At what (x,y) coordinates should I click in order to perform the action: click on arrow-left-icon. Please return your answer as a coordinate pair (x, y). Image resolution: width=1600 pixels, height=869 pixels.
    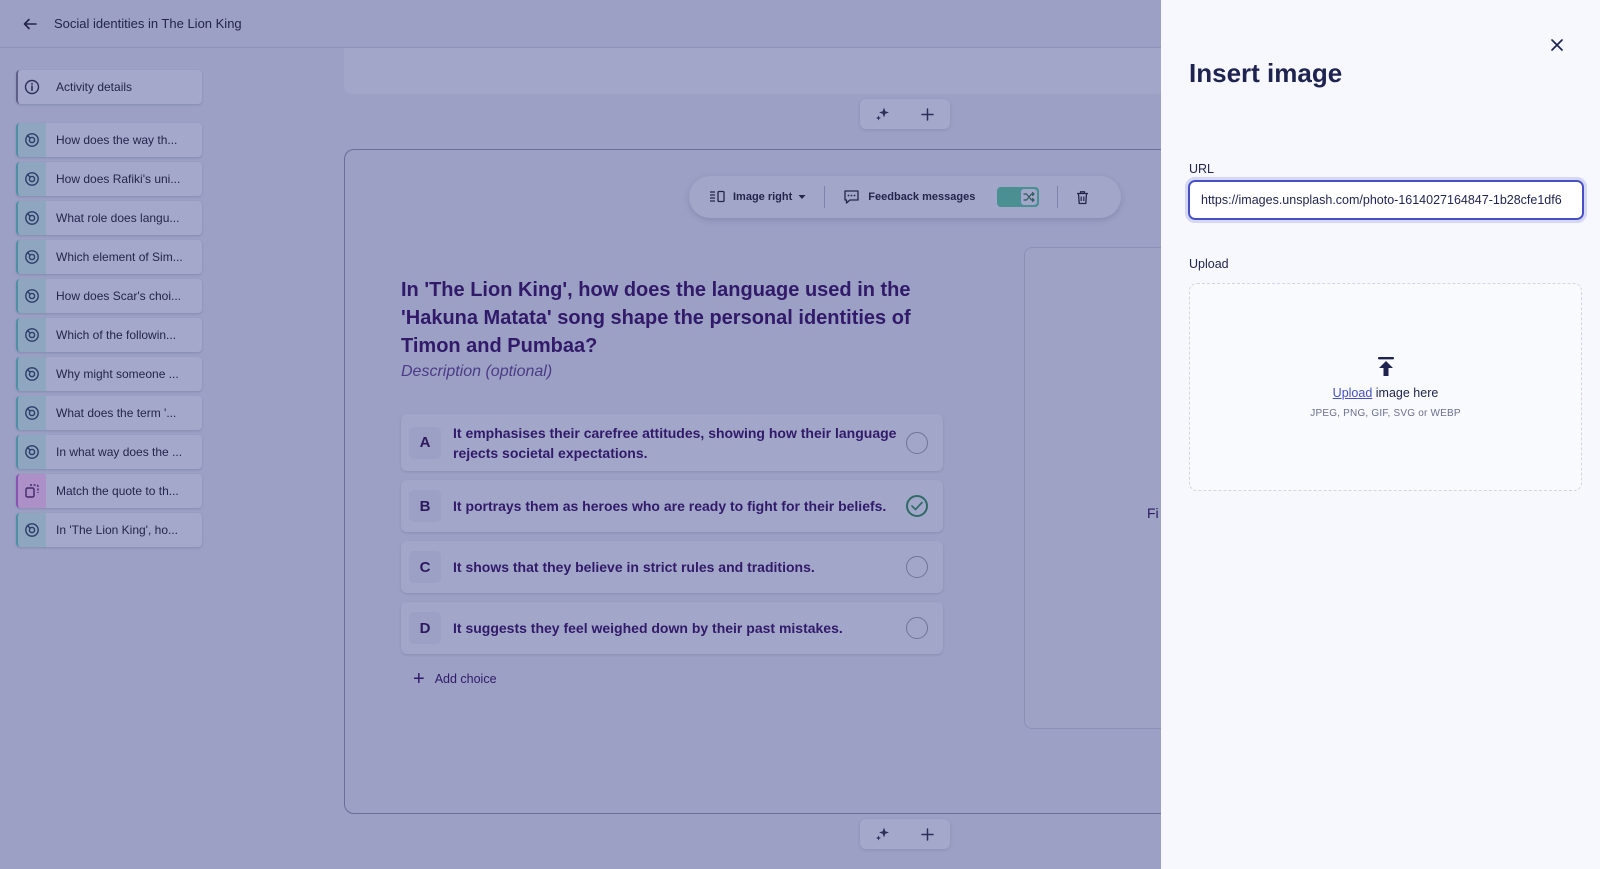
    Looking at the image, I should click on (30, 23).